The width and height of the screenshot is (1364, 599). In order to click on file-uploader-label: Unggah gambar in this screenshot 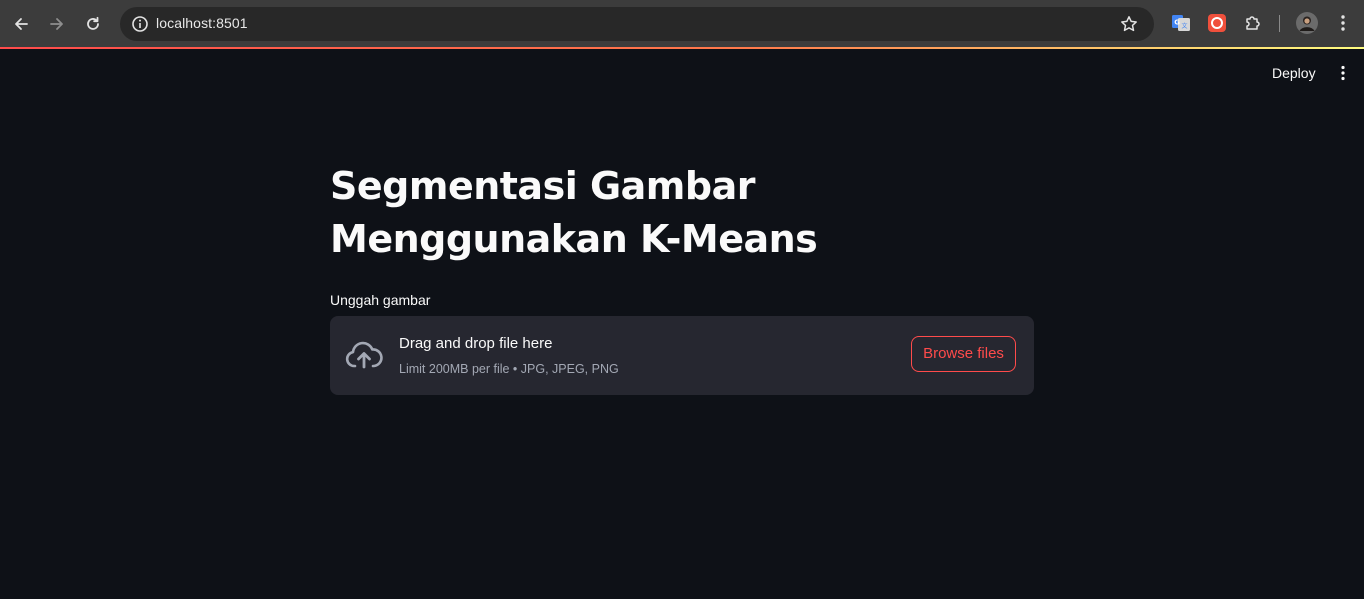, I will do `click(380, 300)`.